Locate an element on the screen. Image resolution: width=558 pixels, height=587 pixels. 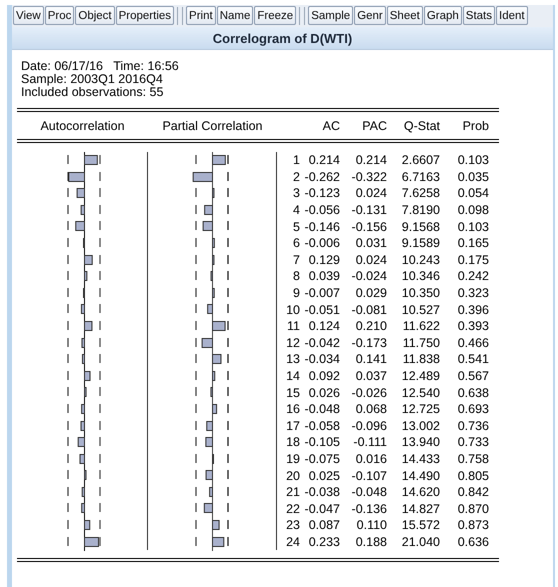
toolbar-button: Sample is located at coordinates (331, 15).